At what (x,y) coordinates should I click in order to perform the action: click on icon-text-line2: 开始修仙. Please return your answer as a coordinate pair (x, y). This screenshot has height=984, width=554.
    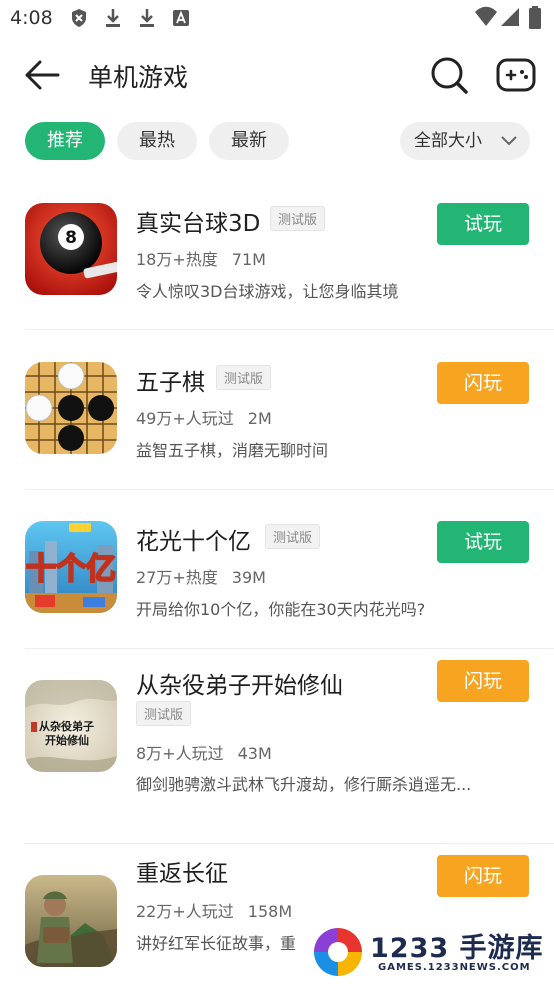
    Looking at the image, I should click on (67, 740).